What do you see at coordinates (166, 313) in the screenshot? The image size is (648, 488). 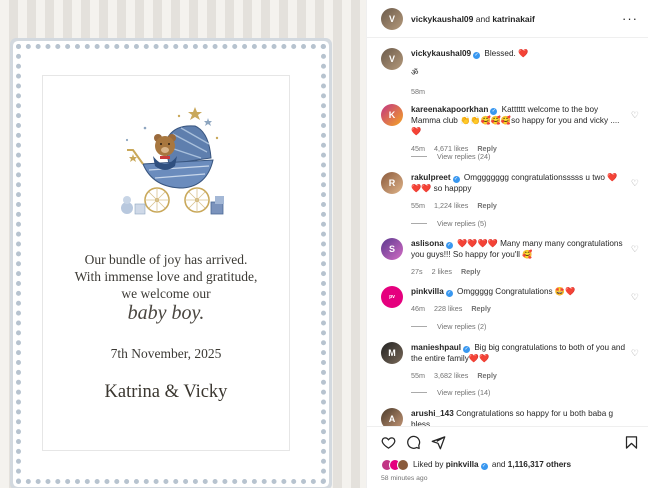 I see `card-line-baby-boy: baby boy.` at bounding box center [166, 313].